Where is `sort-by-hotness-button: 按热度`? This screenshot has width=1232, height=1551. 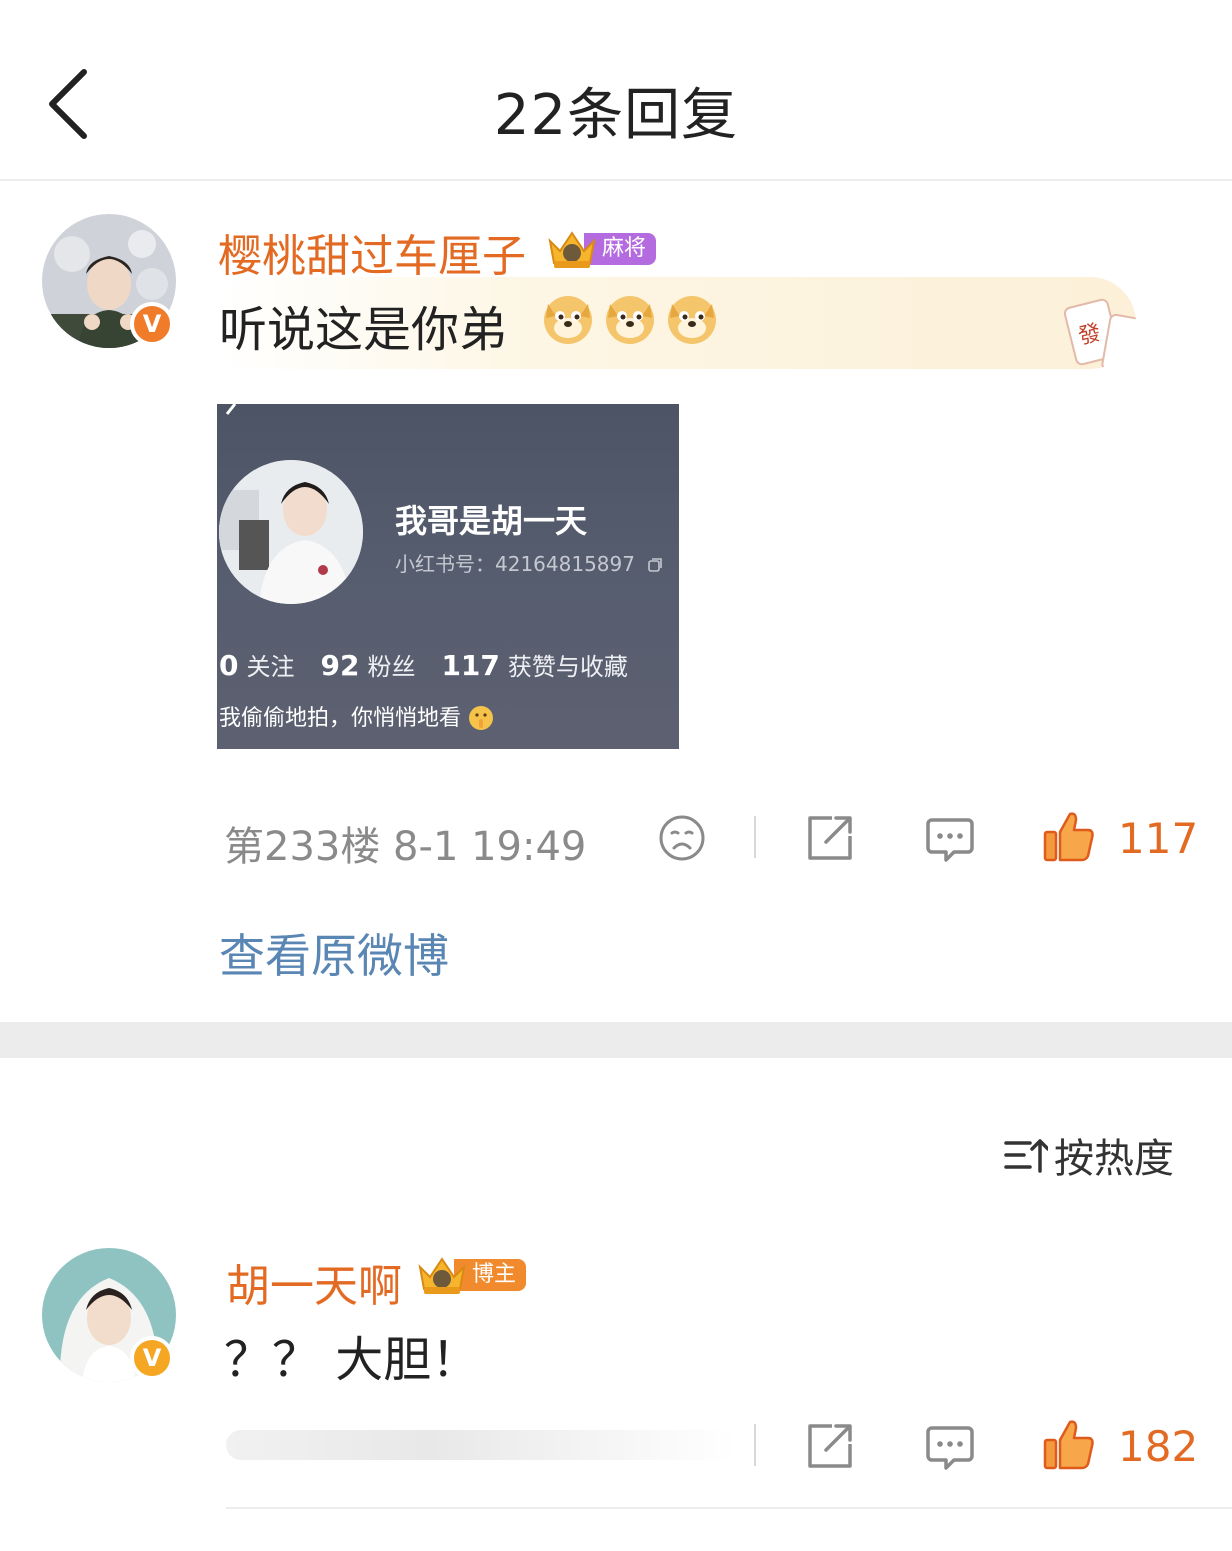
sort-by-hotness-button: 按热度 is located at coordinates (1089, 1155).